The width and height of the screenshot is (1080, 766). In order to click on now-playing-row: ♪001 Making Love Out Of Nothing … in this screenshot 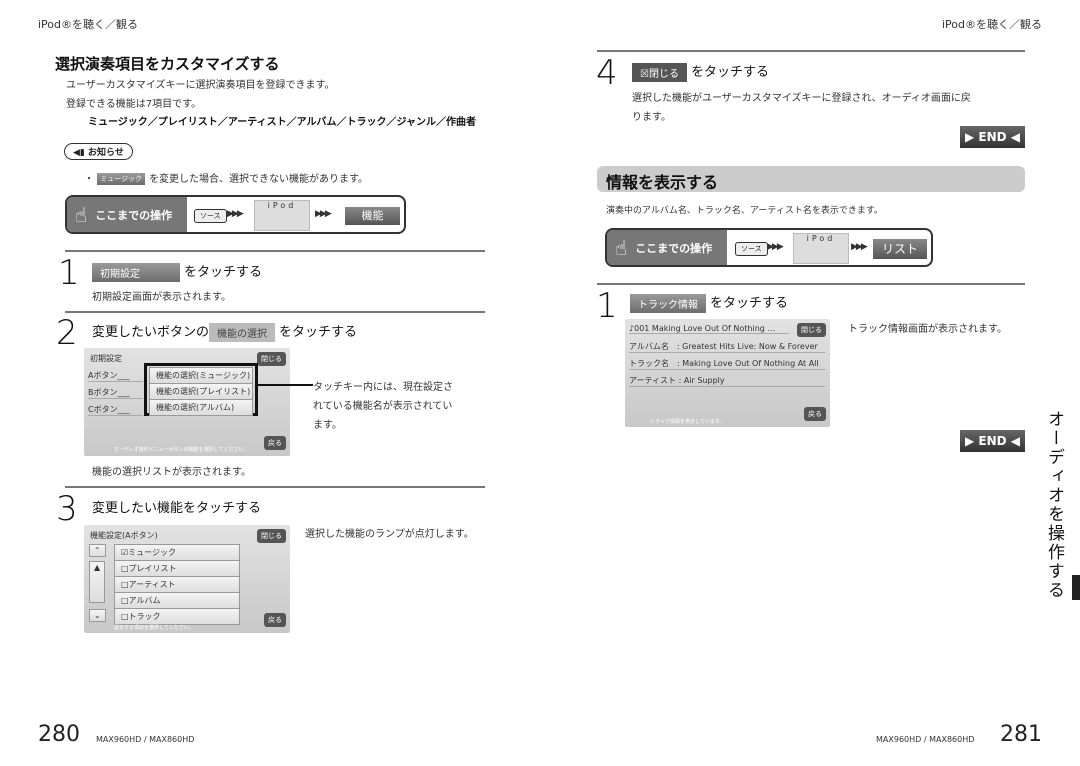, I will do `click(709, 329)`.